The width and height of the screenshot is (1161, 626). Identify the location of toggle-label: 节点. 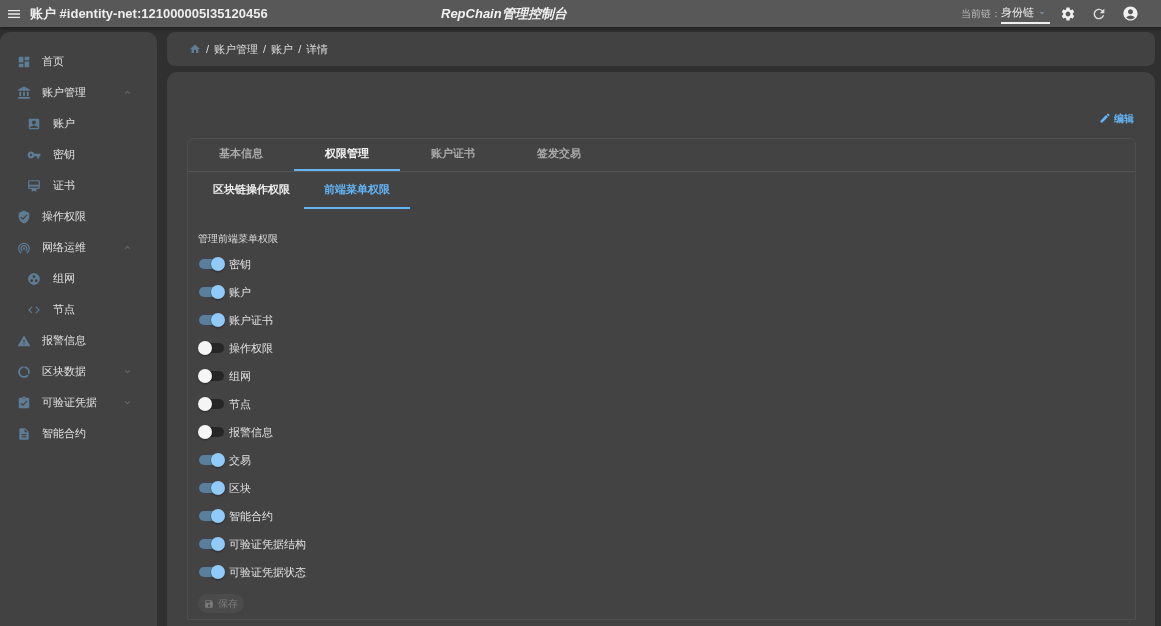
(240, 404).